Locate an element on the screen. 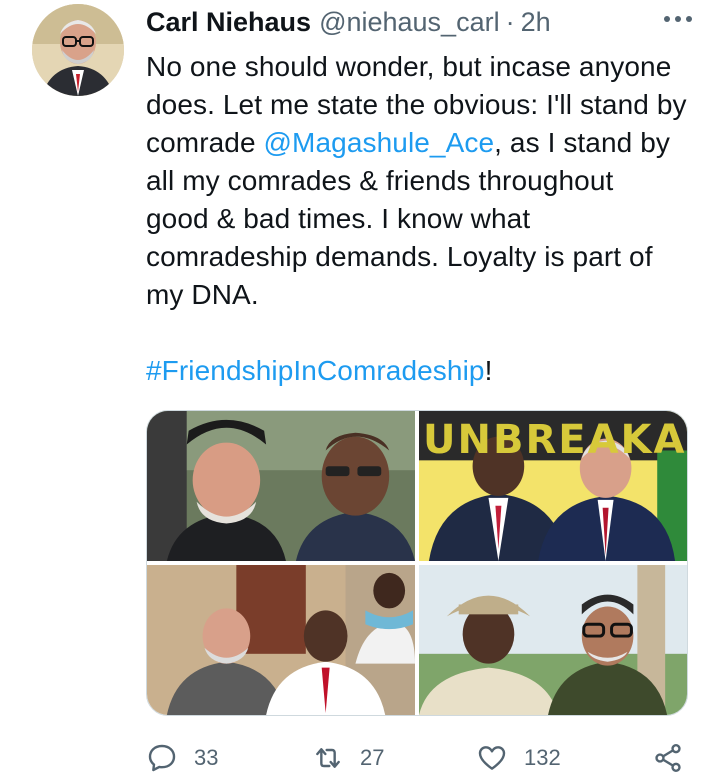 The height and width of the screenshot is (784, 720). share-button is located at coordinates (668, 758).